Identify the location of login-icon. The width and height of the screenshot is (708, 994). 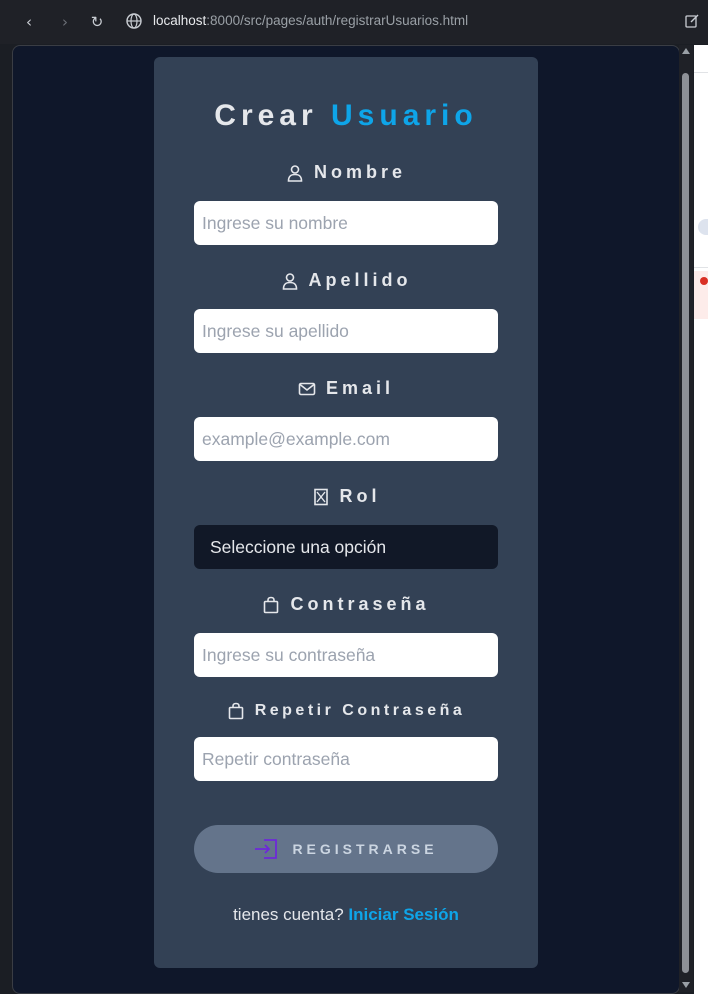
(266, 849).